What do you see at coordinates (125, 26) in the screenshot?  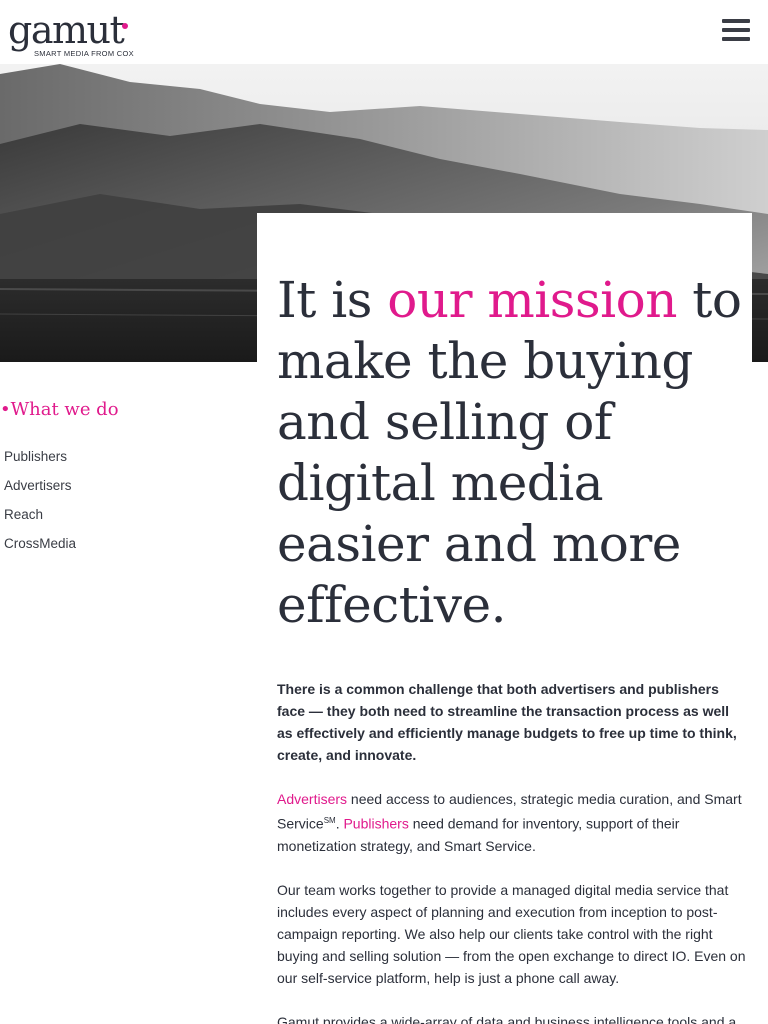 I see `logo-dot` at bounding box center [125, 26].